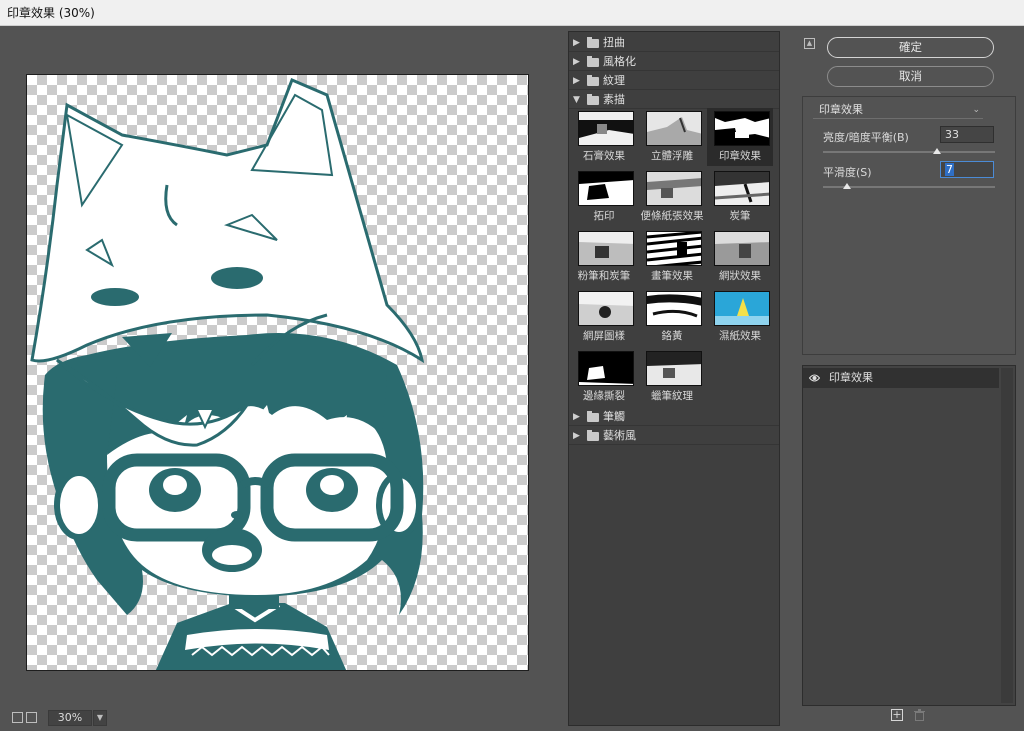  I want to click on category-artistic: ▶ 藝術風, so click(674, 436).